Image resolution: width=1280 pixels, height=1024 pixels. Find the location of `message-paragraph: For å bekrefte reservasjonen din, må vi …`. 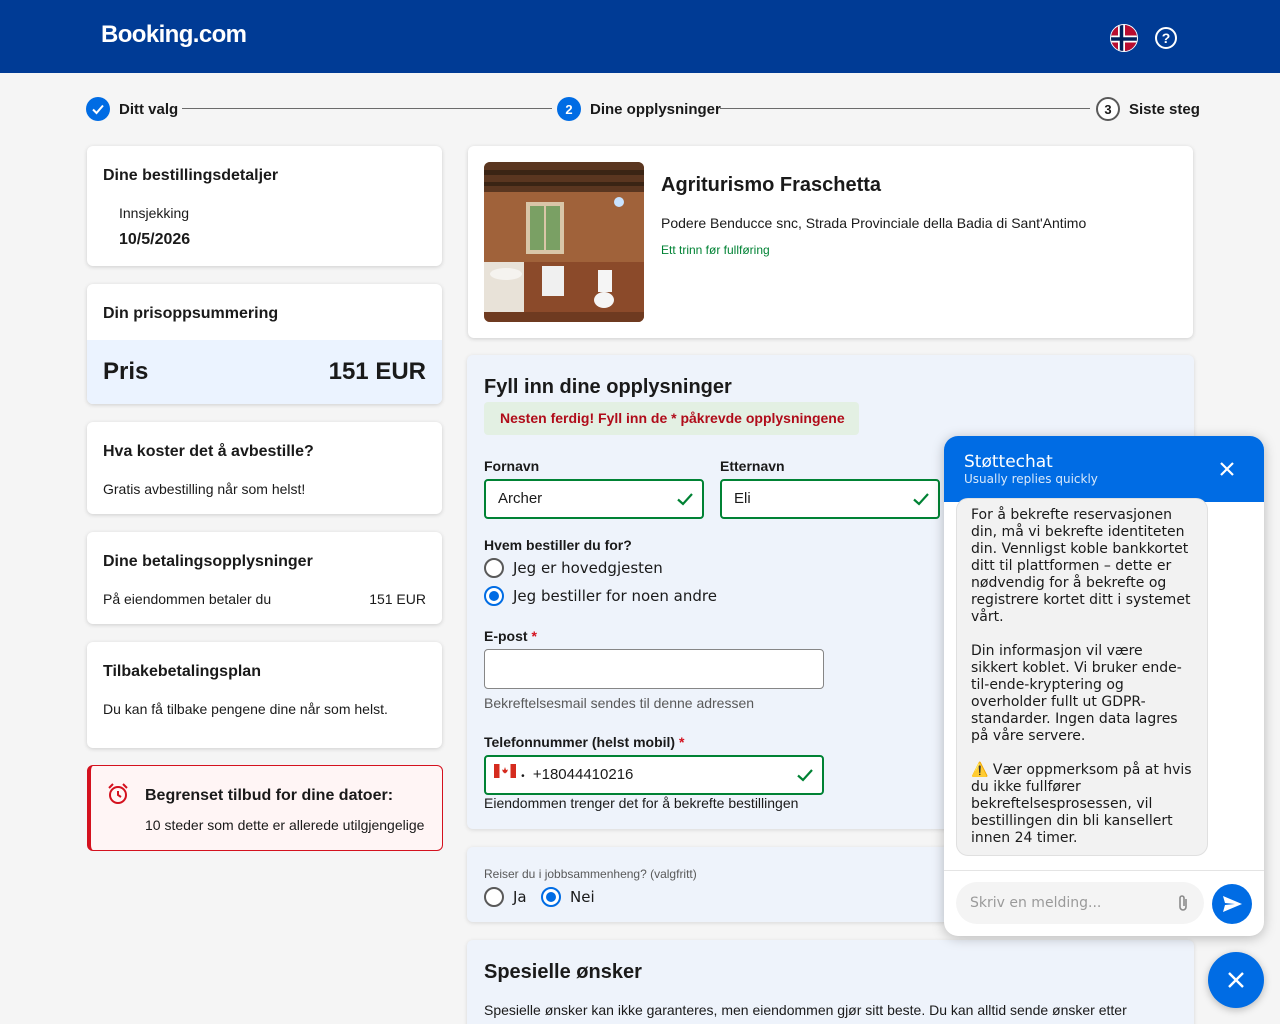

message-paragraph: For å bekrefte reservasjonen din, må vi … is located at coordinates (1081, 566).